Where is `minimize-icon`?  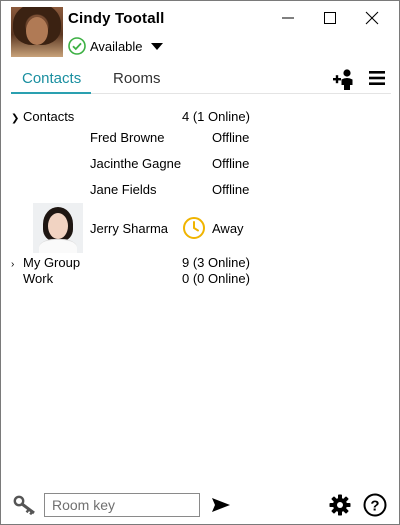 minimize-icon is located at coordinates (288, 18).